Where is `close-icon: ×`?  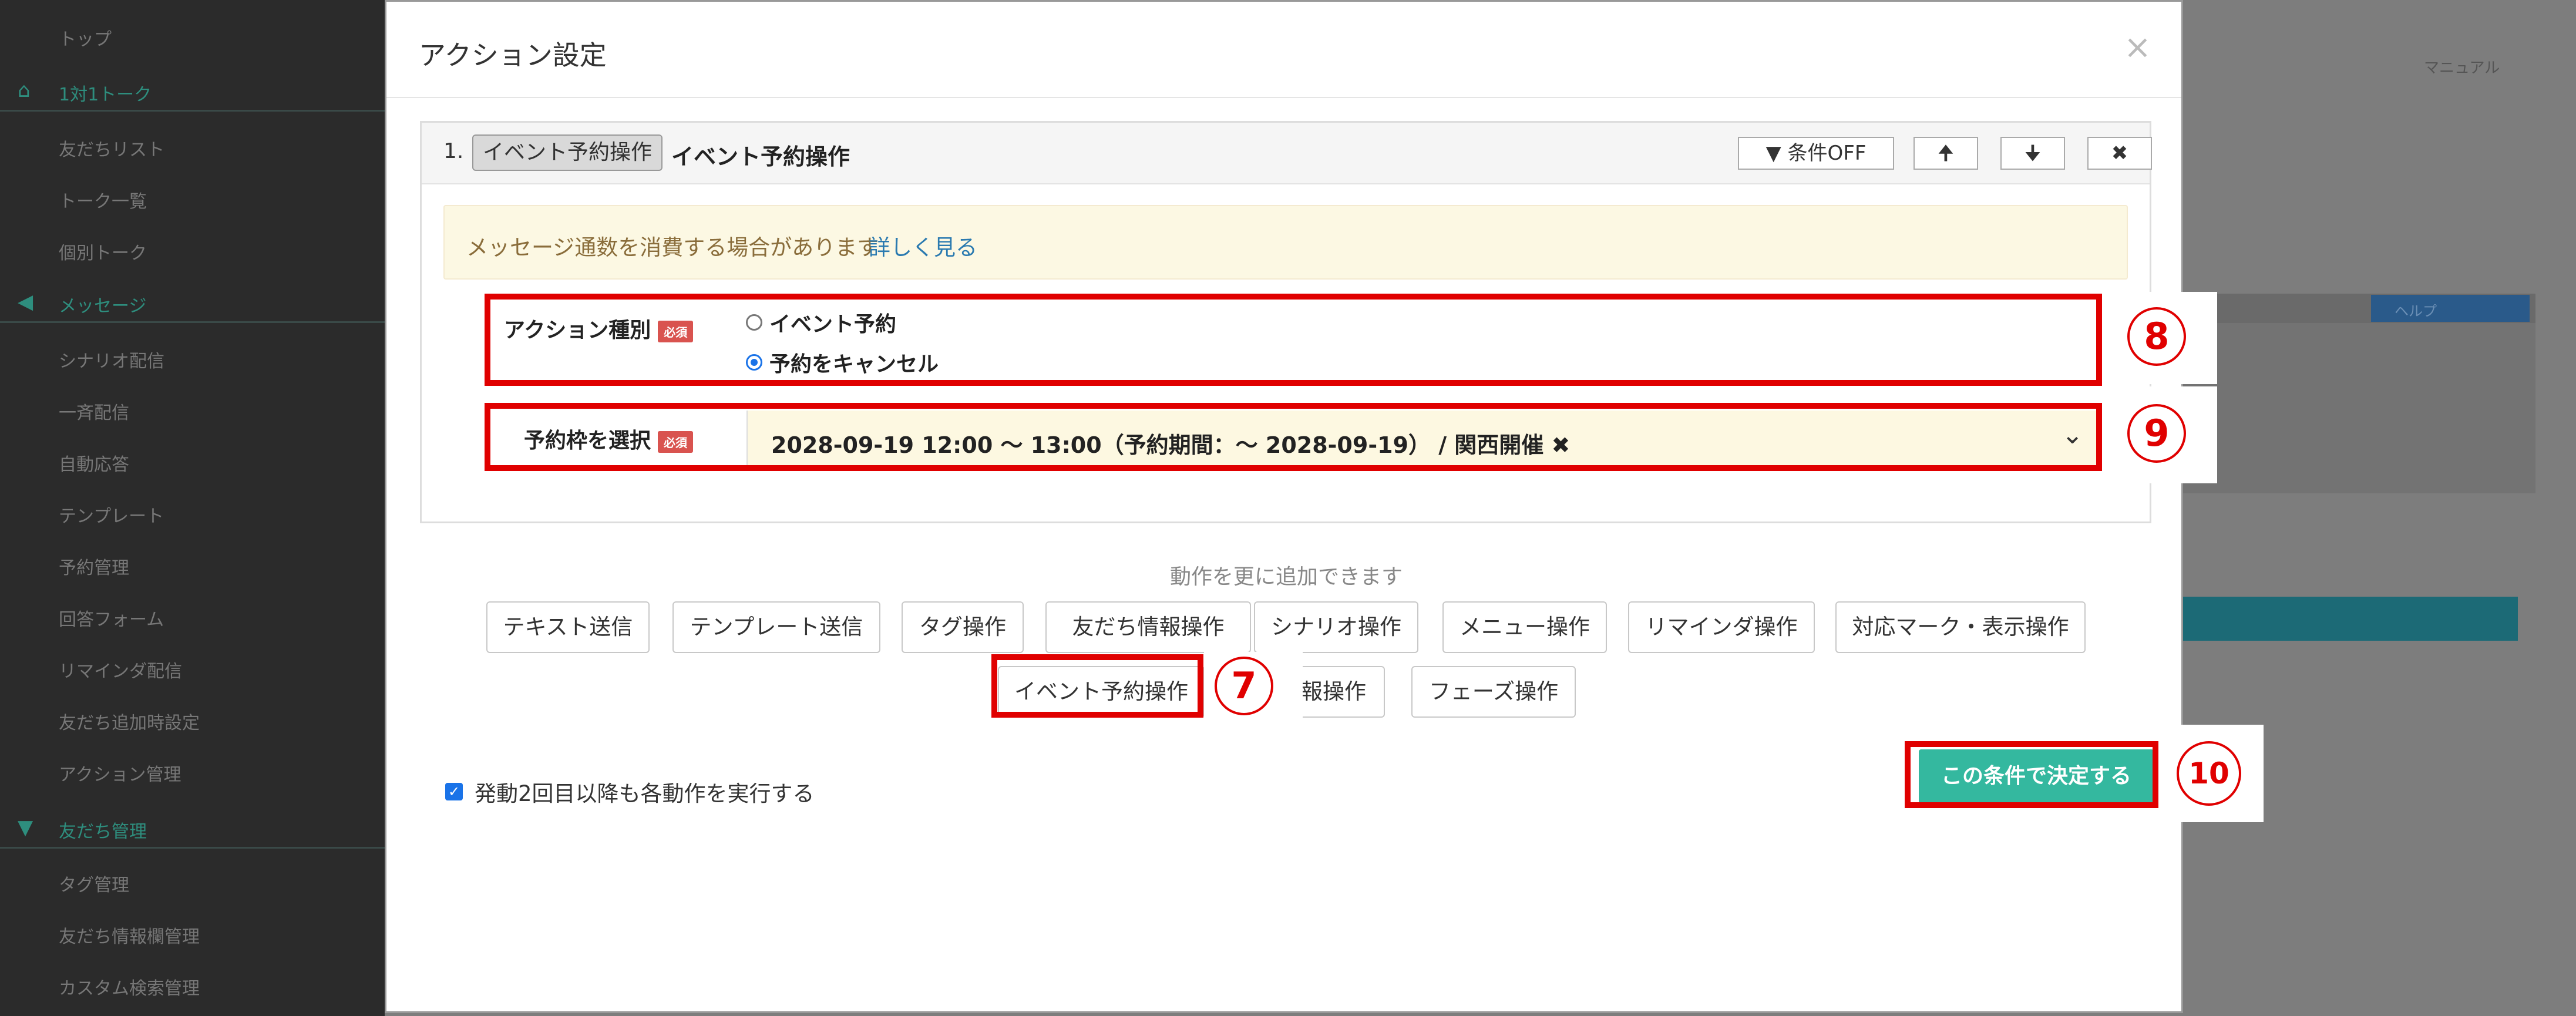
close-icon: × is located at coordinates (2137, 47).